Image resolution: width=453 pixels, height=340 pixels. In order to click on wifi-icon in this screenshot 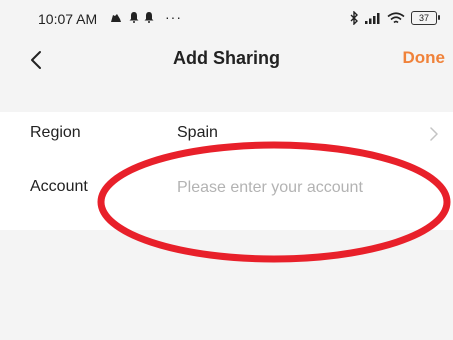, I will do `click(396, 17)`.